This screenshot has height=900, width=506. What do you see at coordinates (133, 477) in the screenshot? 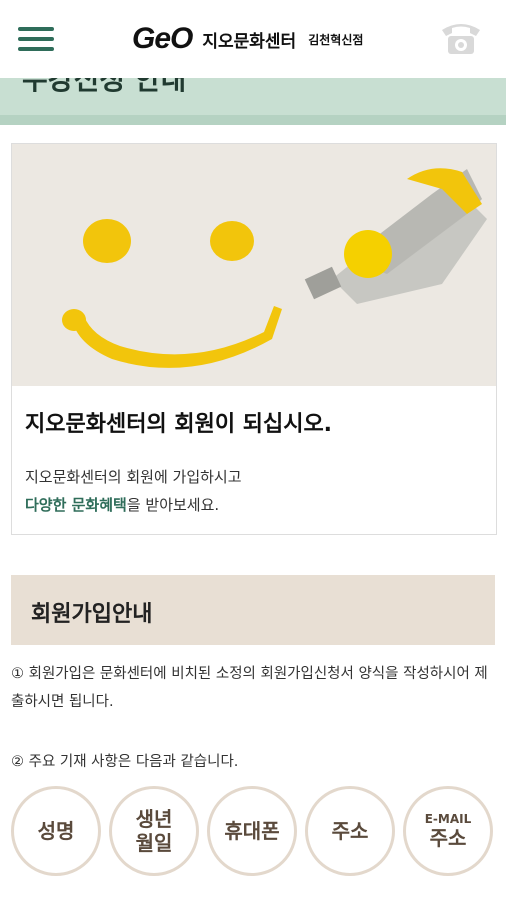
I see `card-text-line1: 지오문화센터의 회원에 가입하시고` at bounding box center [133, 477].